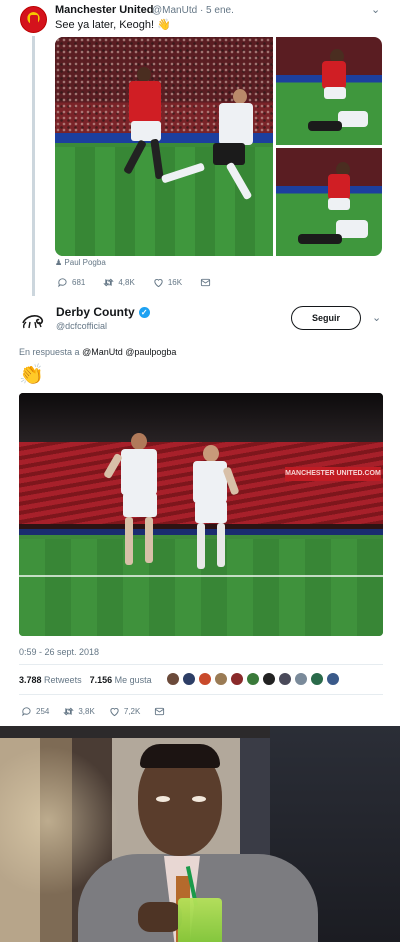 Image resolution: width=400 pixels, height=942 pixels. What do you see at coordinates (33, 320) in the screenshot?
I see `derby-ram-logo-icon` at bounding box center [33, 320].